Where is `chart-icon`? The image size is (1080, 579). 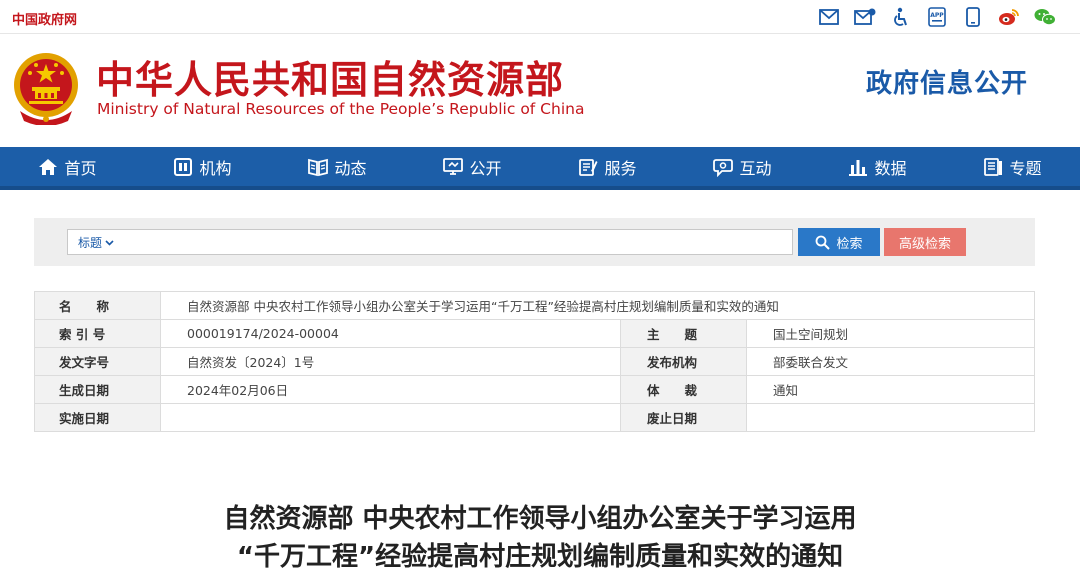
chart-icon is located at coordinates (858, 167).